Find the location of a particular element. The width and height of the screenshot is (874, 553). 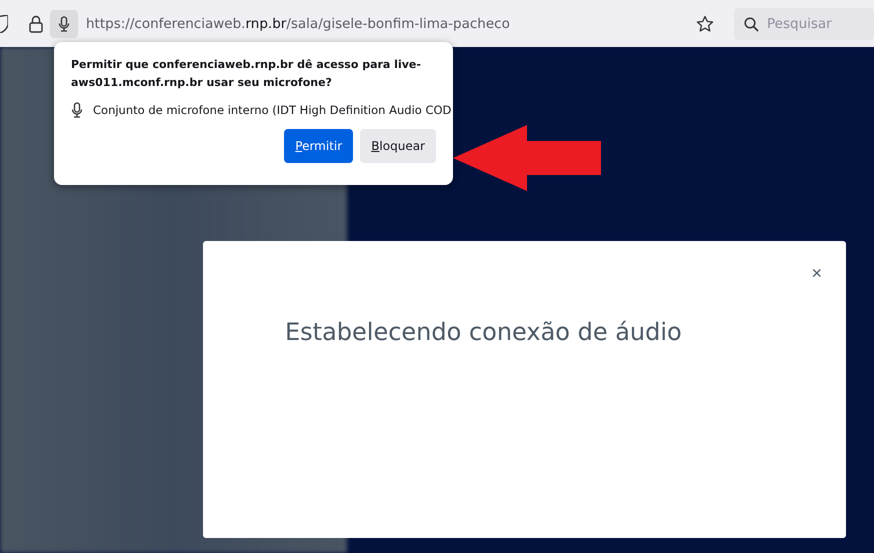

permission-question: Permitir que conferenciaweb.rnp.br dê acesso para live-aws011.mconf.rnp.br usar seu microfone? is located at coordinates (246, 74).